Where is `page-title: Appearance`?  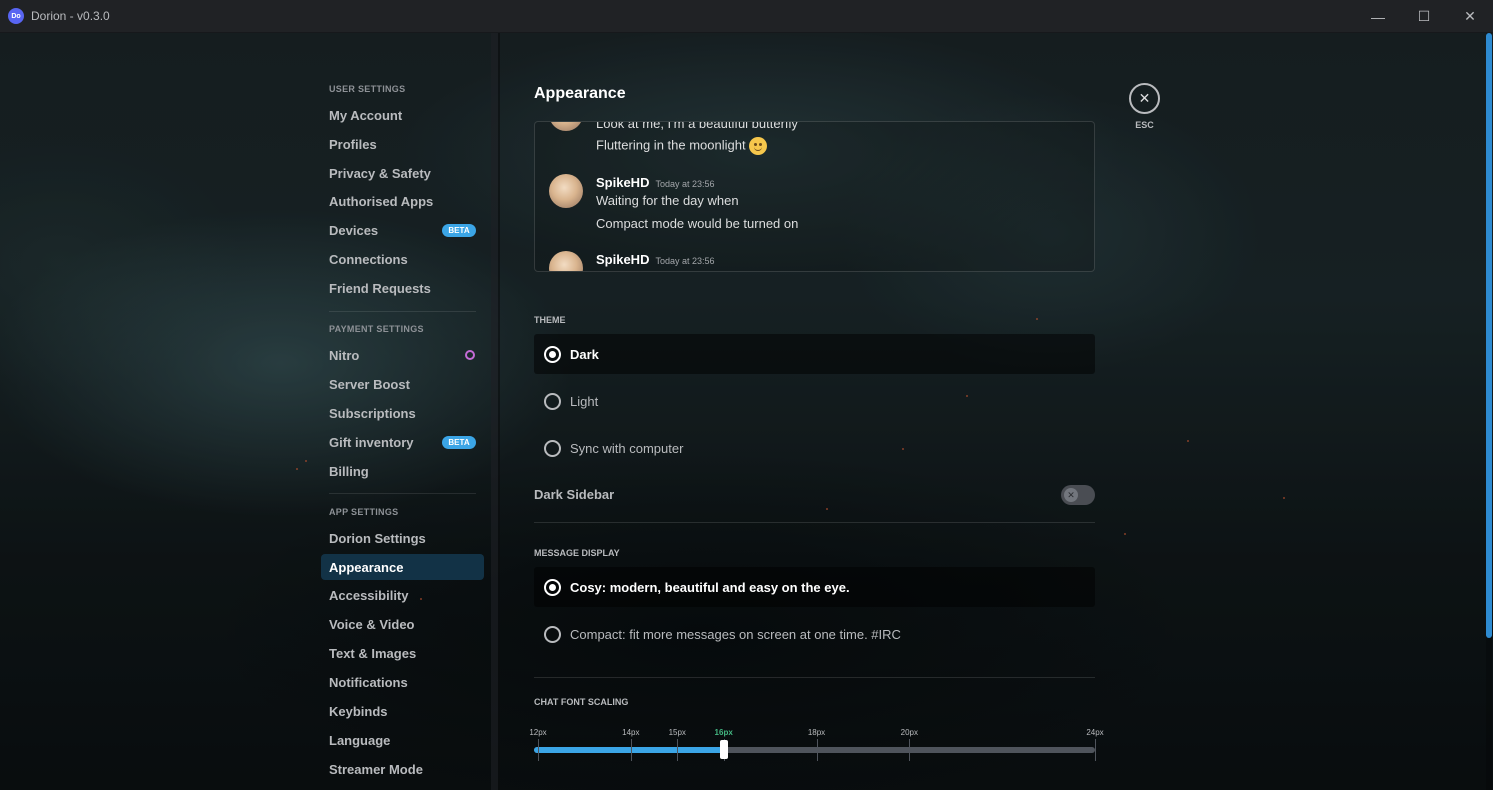
page-title: Appearance is located at coordinates (580, 93).